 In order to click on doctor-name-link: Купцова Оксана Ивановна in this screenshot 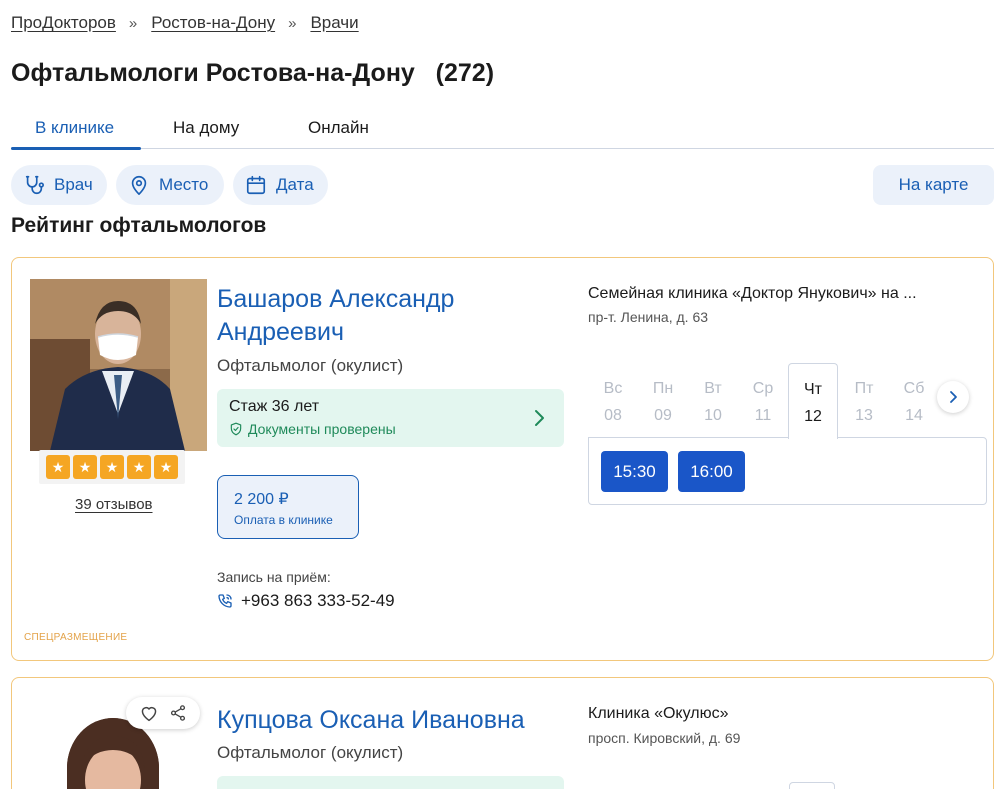, I will do `click(397, 720)`.